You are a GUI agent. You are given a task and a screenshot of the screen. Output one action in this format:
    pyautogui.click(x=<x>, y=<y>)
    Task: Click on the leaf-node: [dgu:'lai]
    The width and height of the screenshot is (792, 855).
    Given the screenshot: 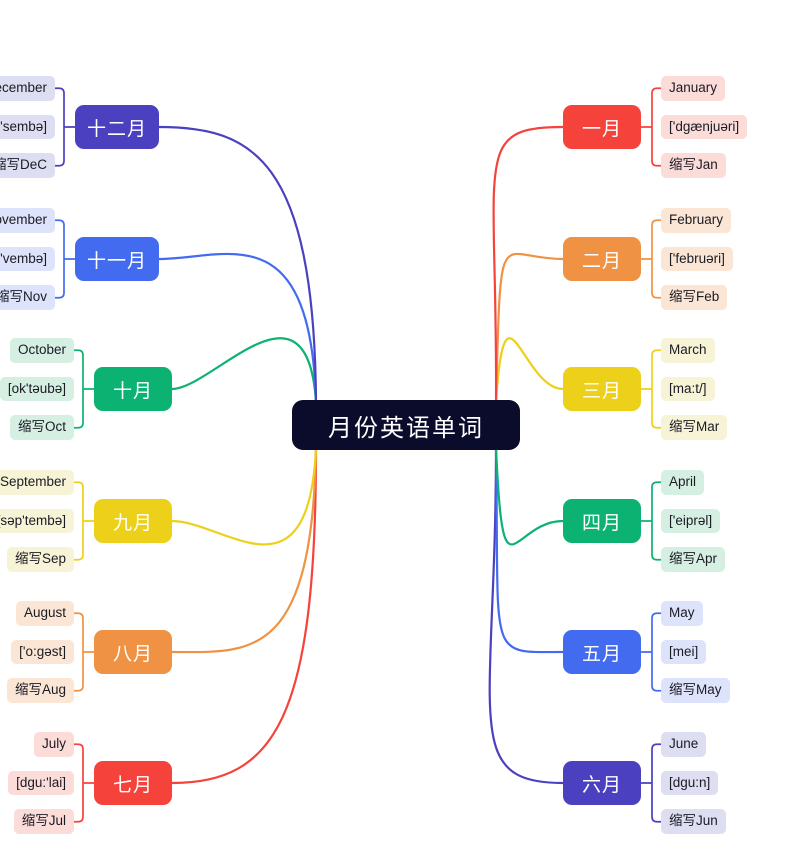 What is the action you would take?
    pyautogui.click(x=41, y=783)
    